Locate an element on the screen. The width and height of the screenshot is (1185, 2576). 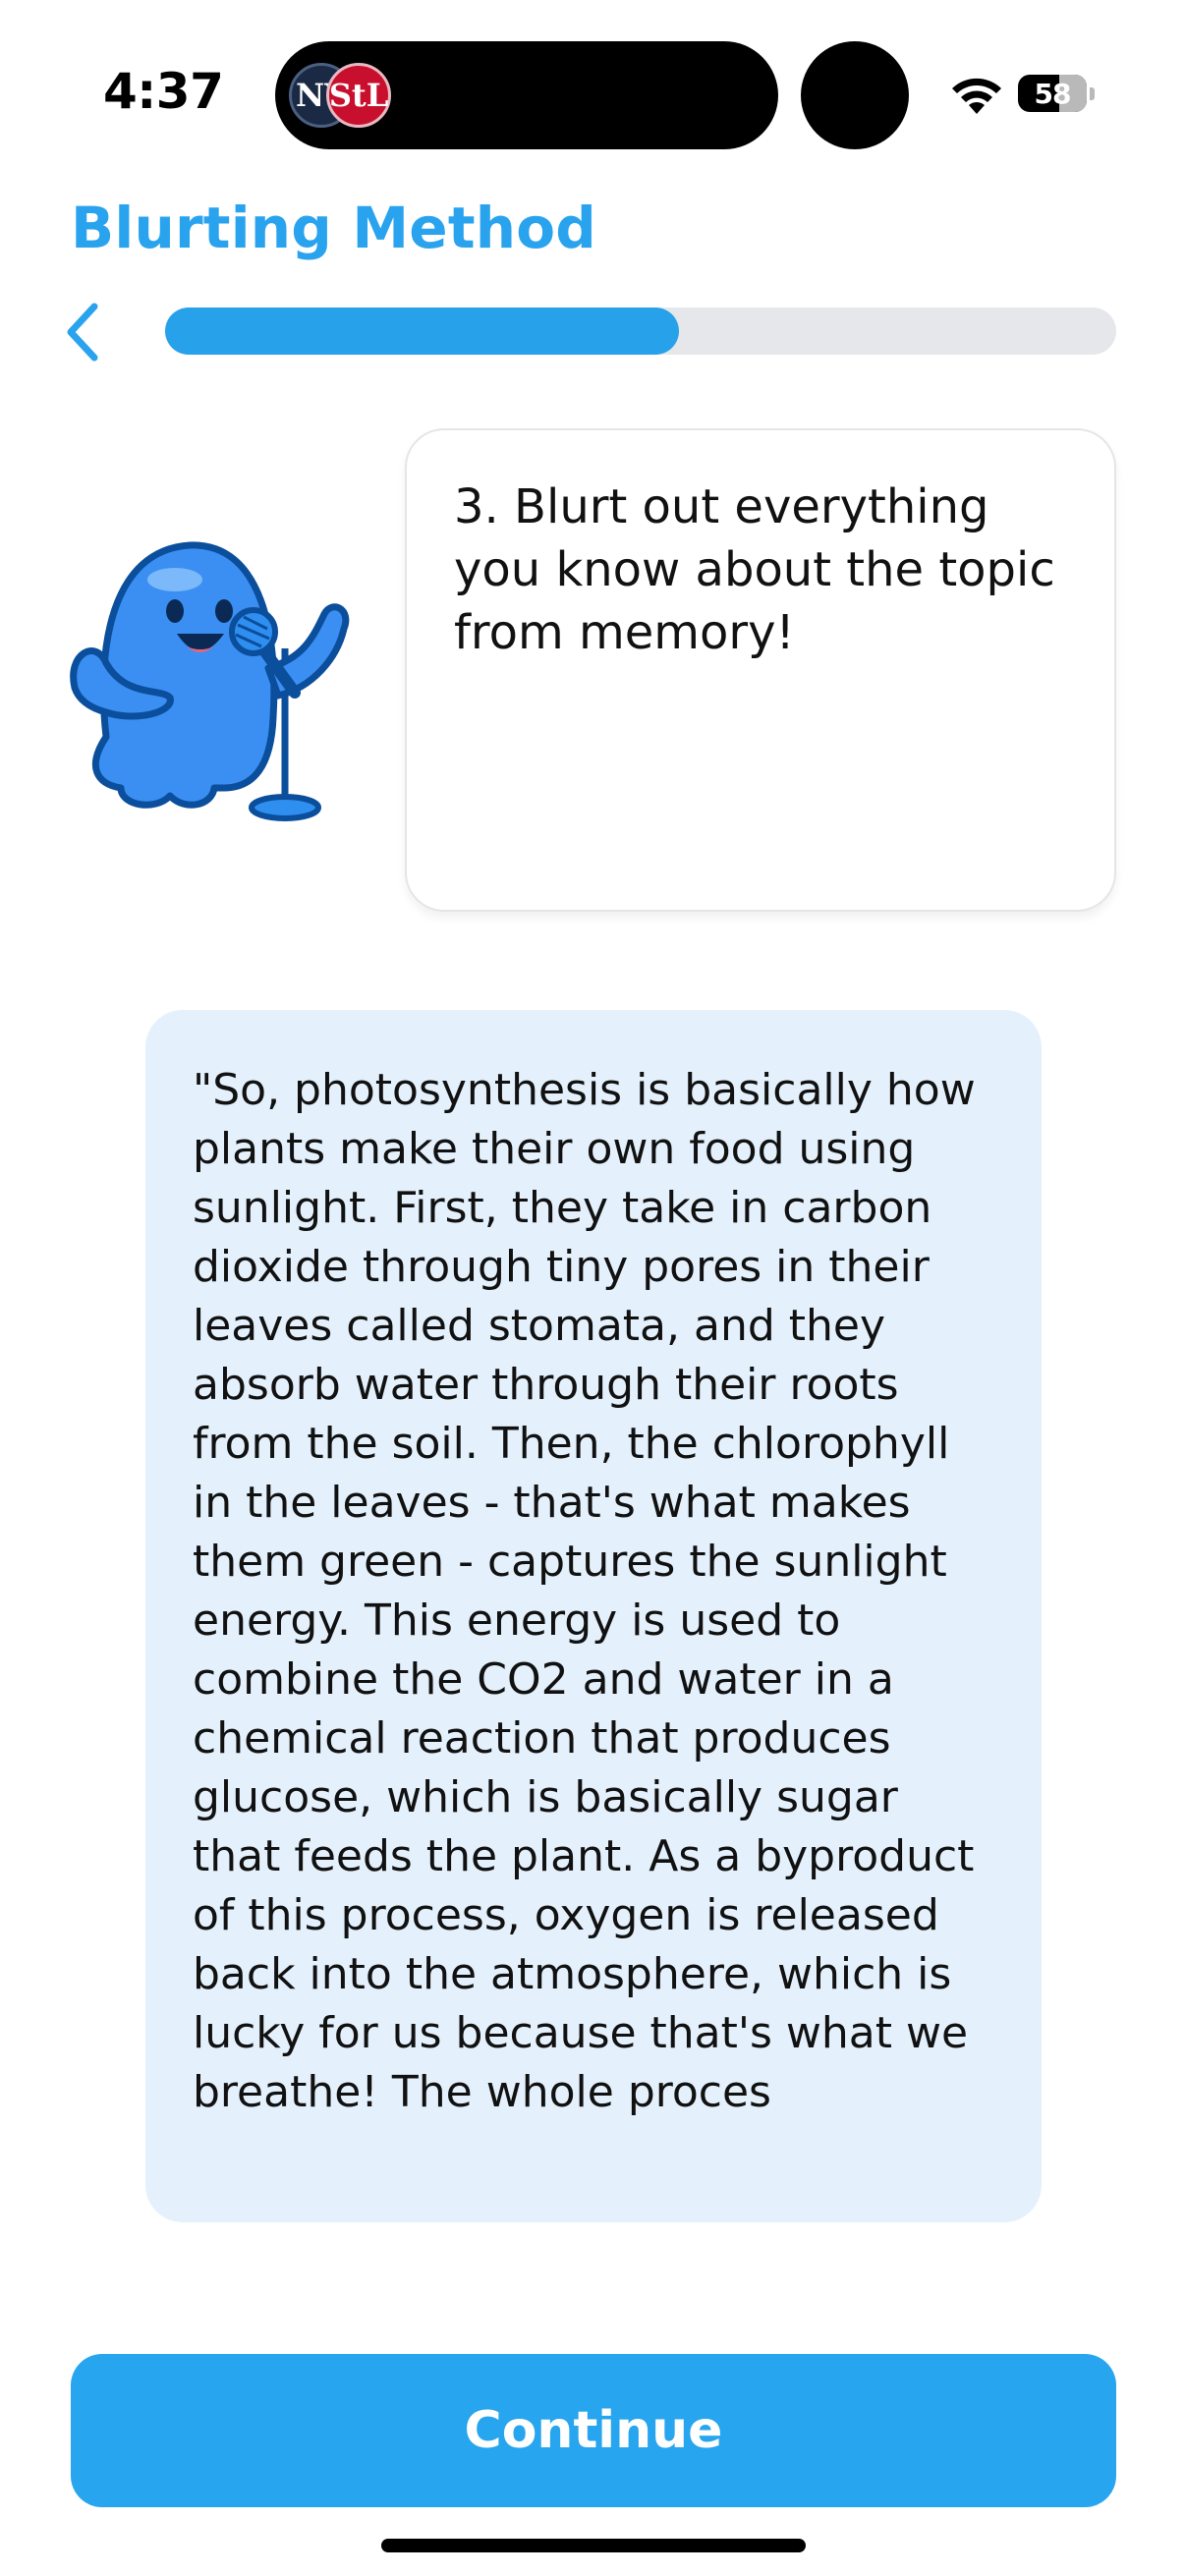
back-button is located at coordinates (83, 332).